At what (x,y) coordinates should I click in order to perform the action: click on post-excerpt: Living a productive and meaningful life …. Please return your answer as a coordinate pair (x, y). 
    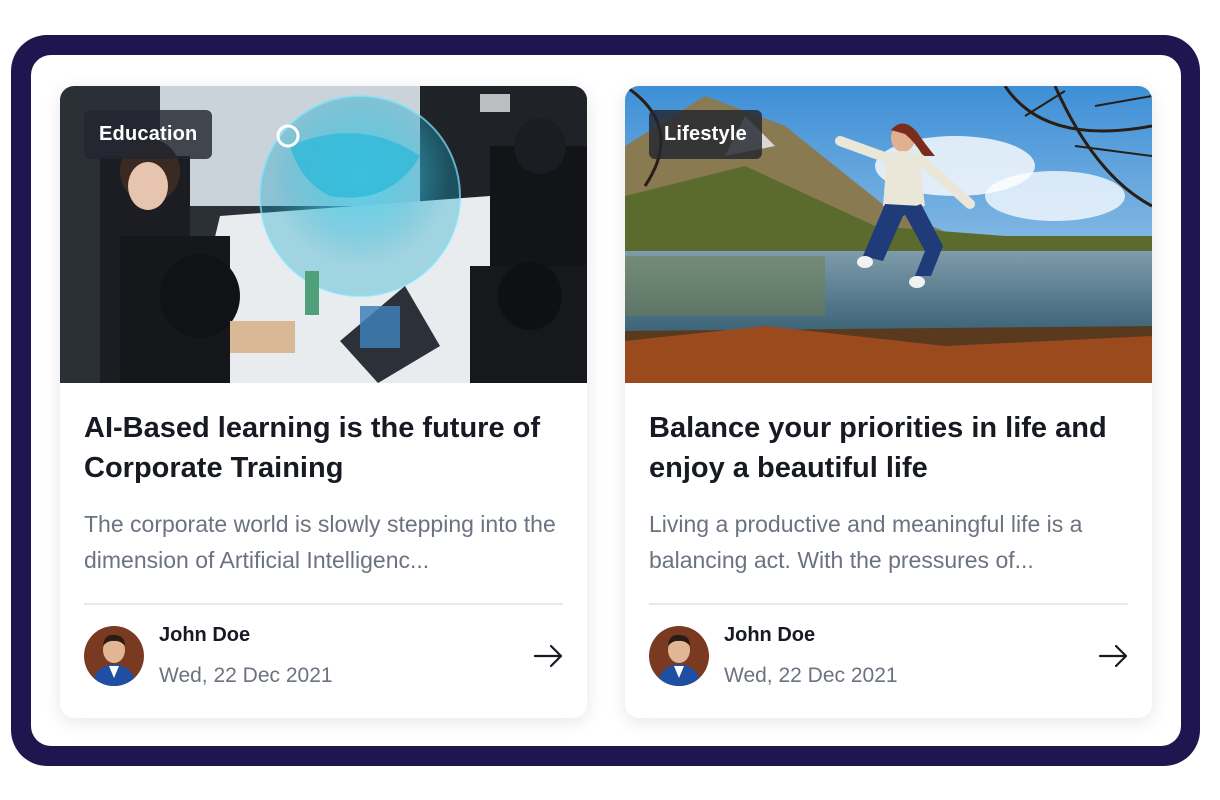
    Looking at the image, I should click on (866, 542).